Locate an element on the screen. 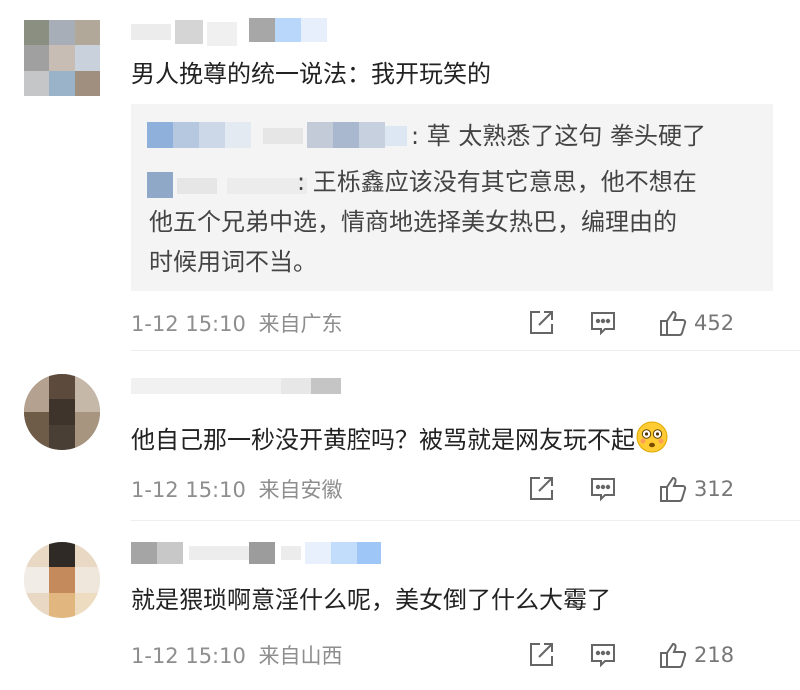  reply-item: : 草 太熟悉了这句 拳头硬了 is located at coordinates (452, 135).